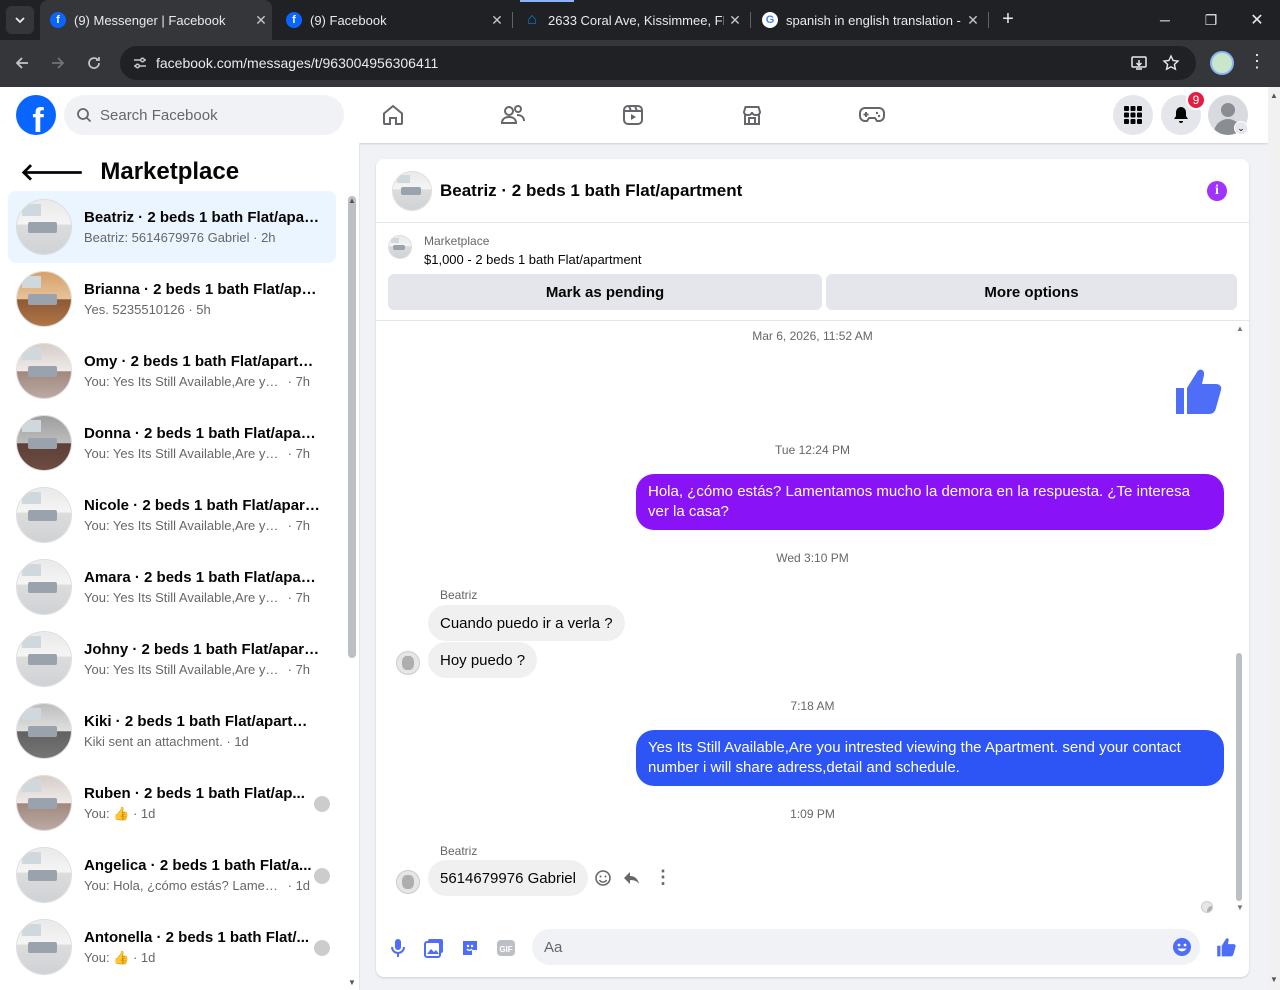 The image size is (1280, 990). Describe the element at coordinates (457, 241) in the screenshot. I see `marketplace-label: Marketplace` at that location.